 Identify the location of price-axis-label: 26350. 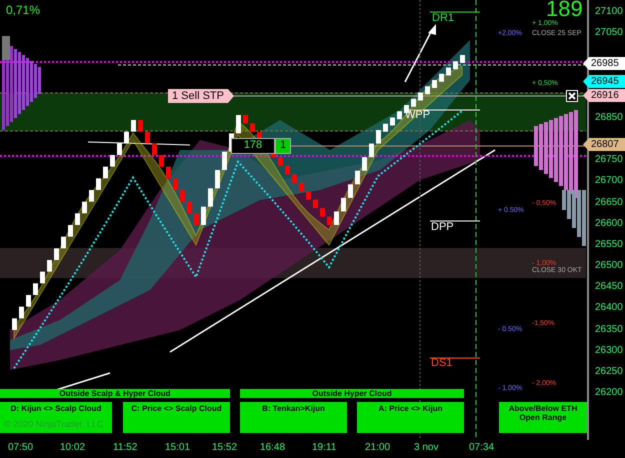
(608, 329).